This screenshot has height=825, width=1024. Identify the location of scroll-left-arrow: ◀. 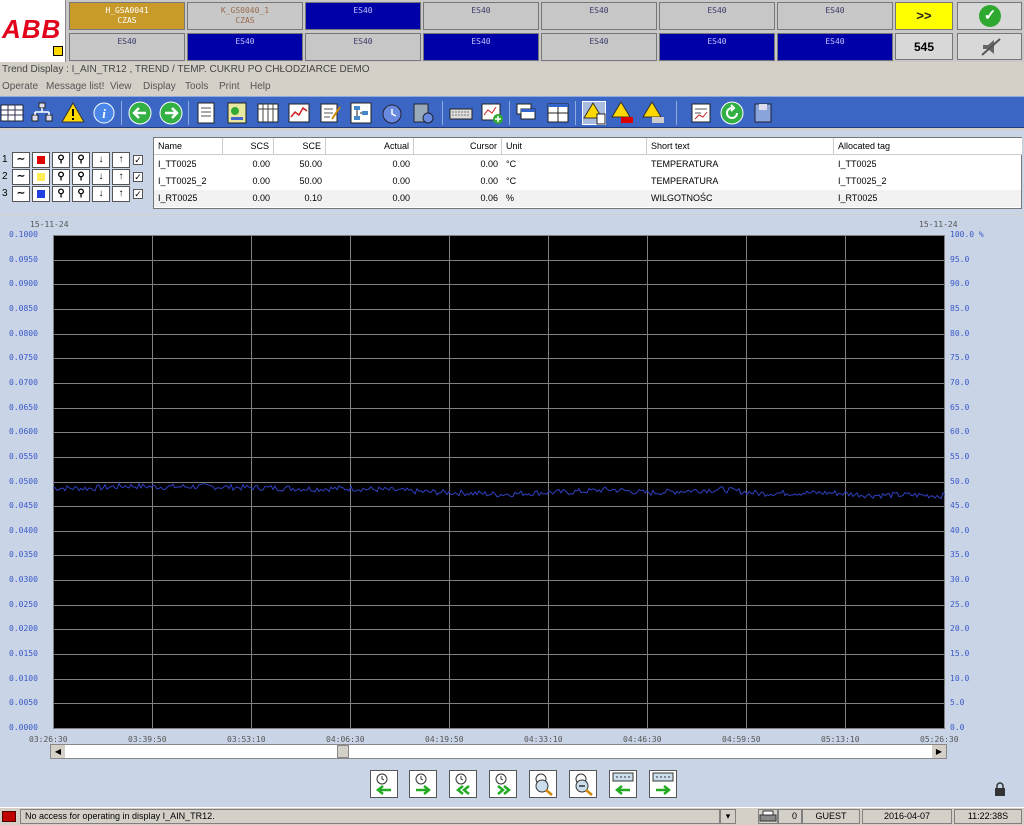
(58, 751).